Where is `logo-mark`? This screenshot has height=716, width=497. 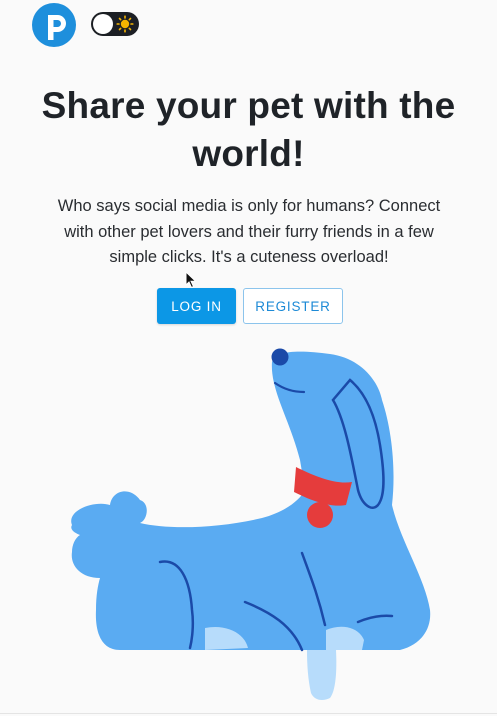
logo-mark is located at coordinates (54, 25).